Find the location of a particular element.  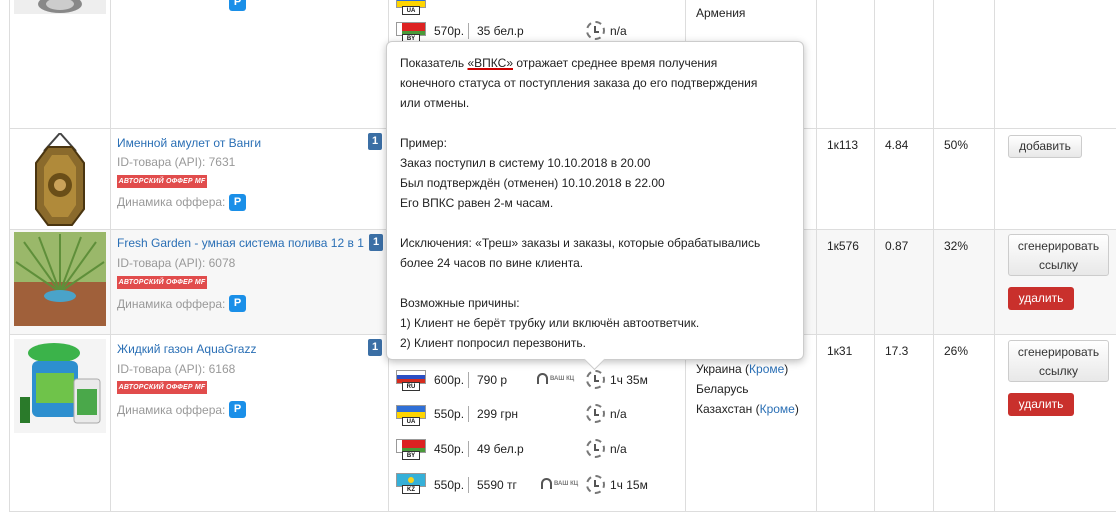

metric-clicks: 1к113 is located at coordinates (843, 145).